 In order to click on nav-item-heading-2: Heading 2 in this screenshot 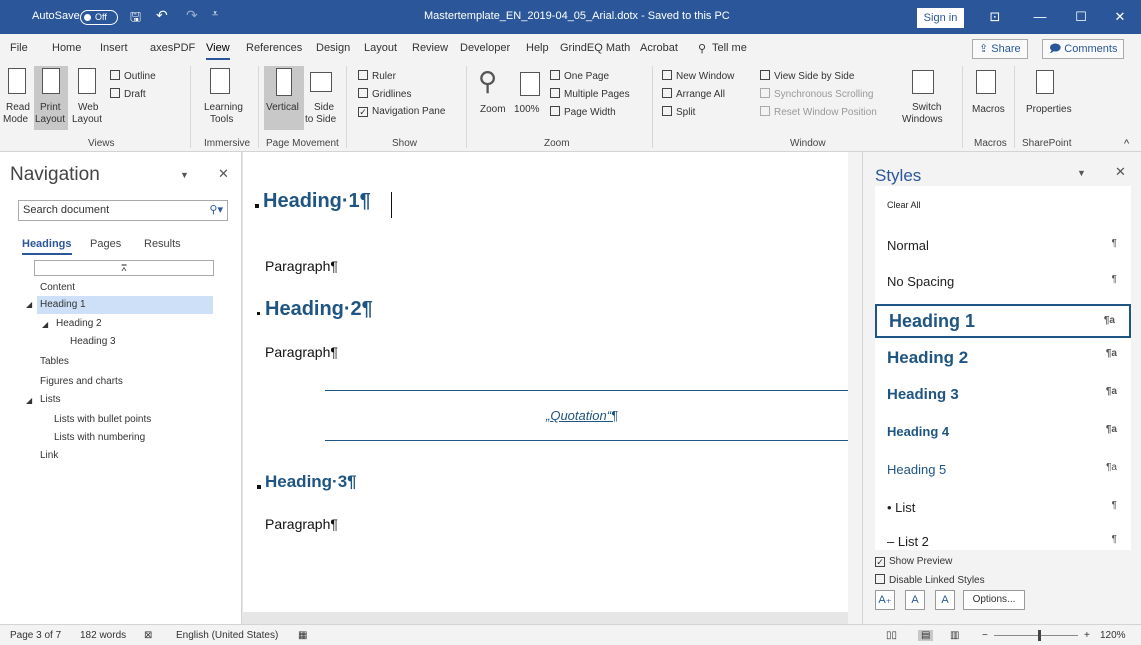, I will do `click(79, 323)`.